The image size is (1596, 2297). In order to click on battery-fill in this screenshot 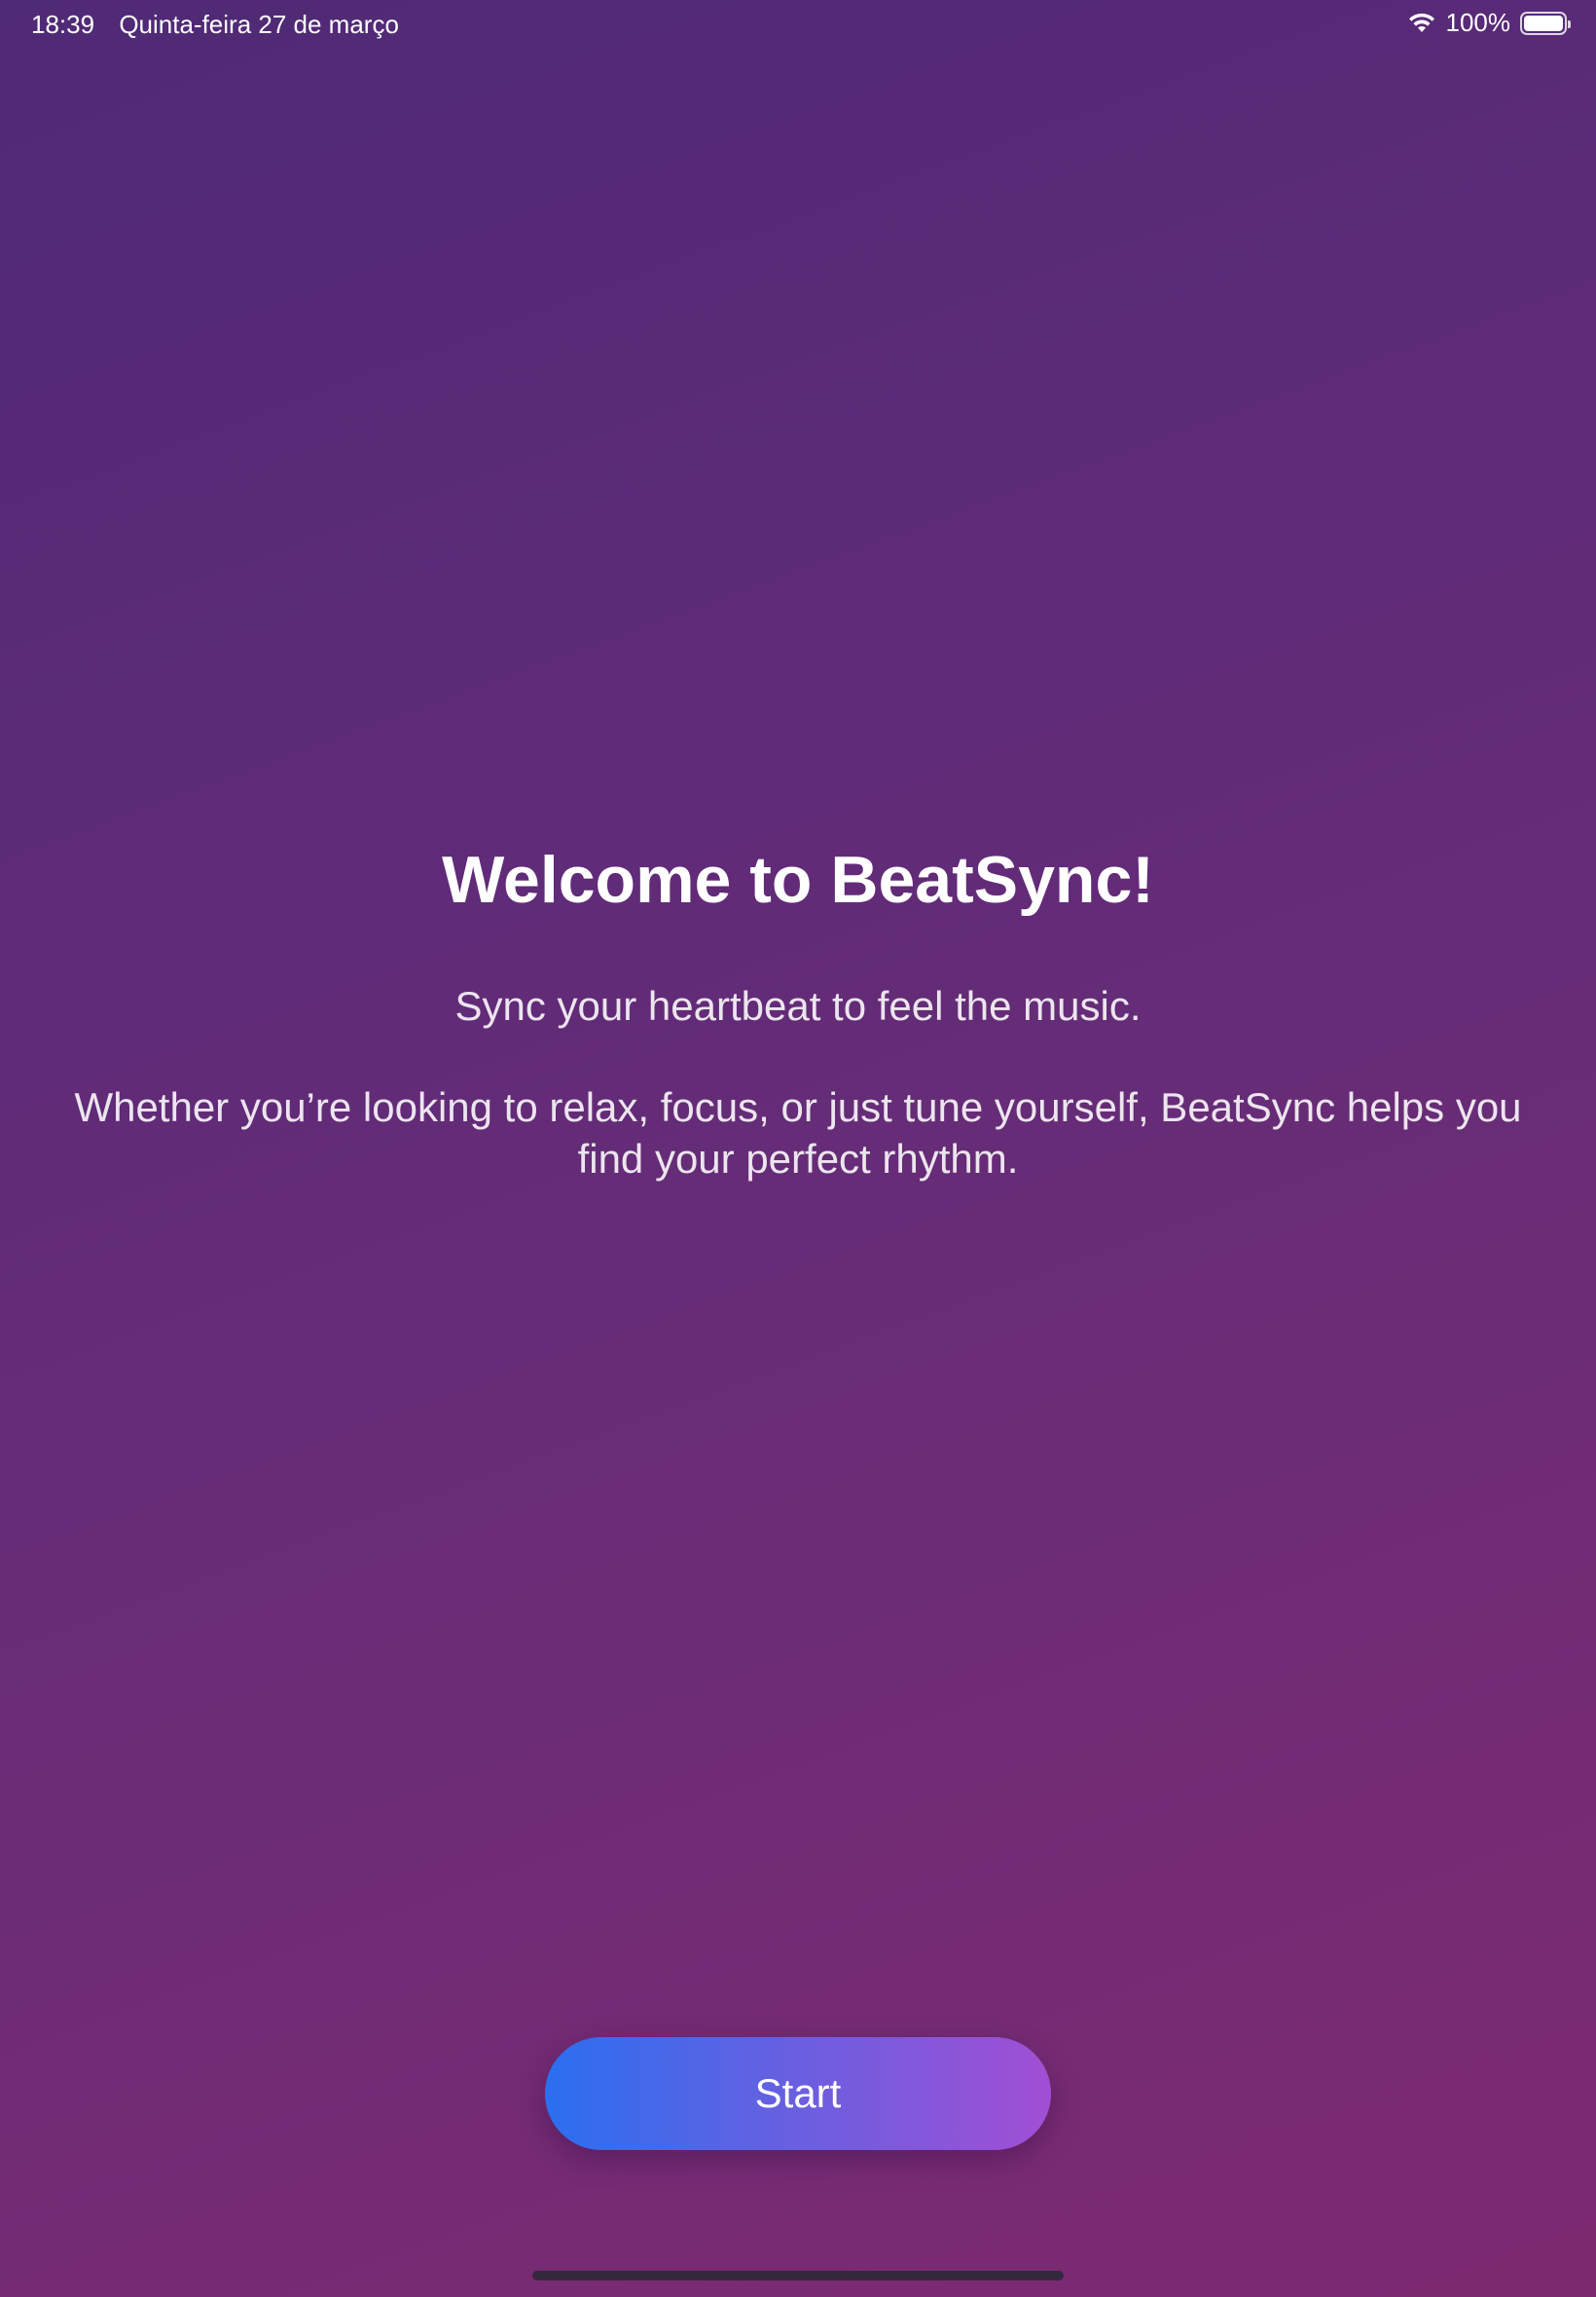, I will do `click(1543, 23)`.